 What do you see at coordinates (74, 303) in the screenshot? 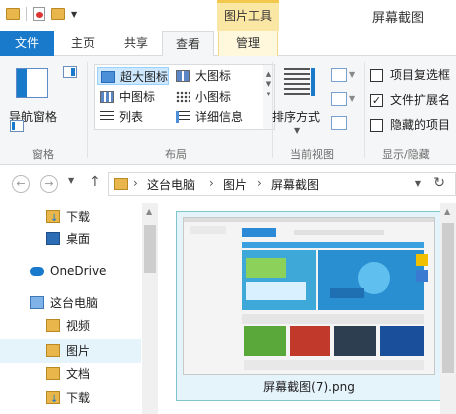
I see `nav-item-label: 这台电脑` at bounding box center [74, 303].